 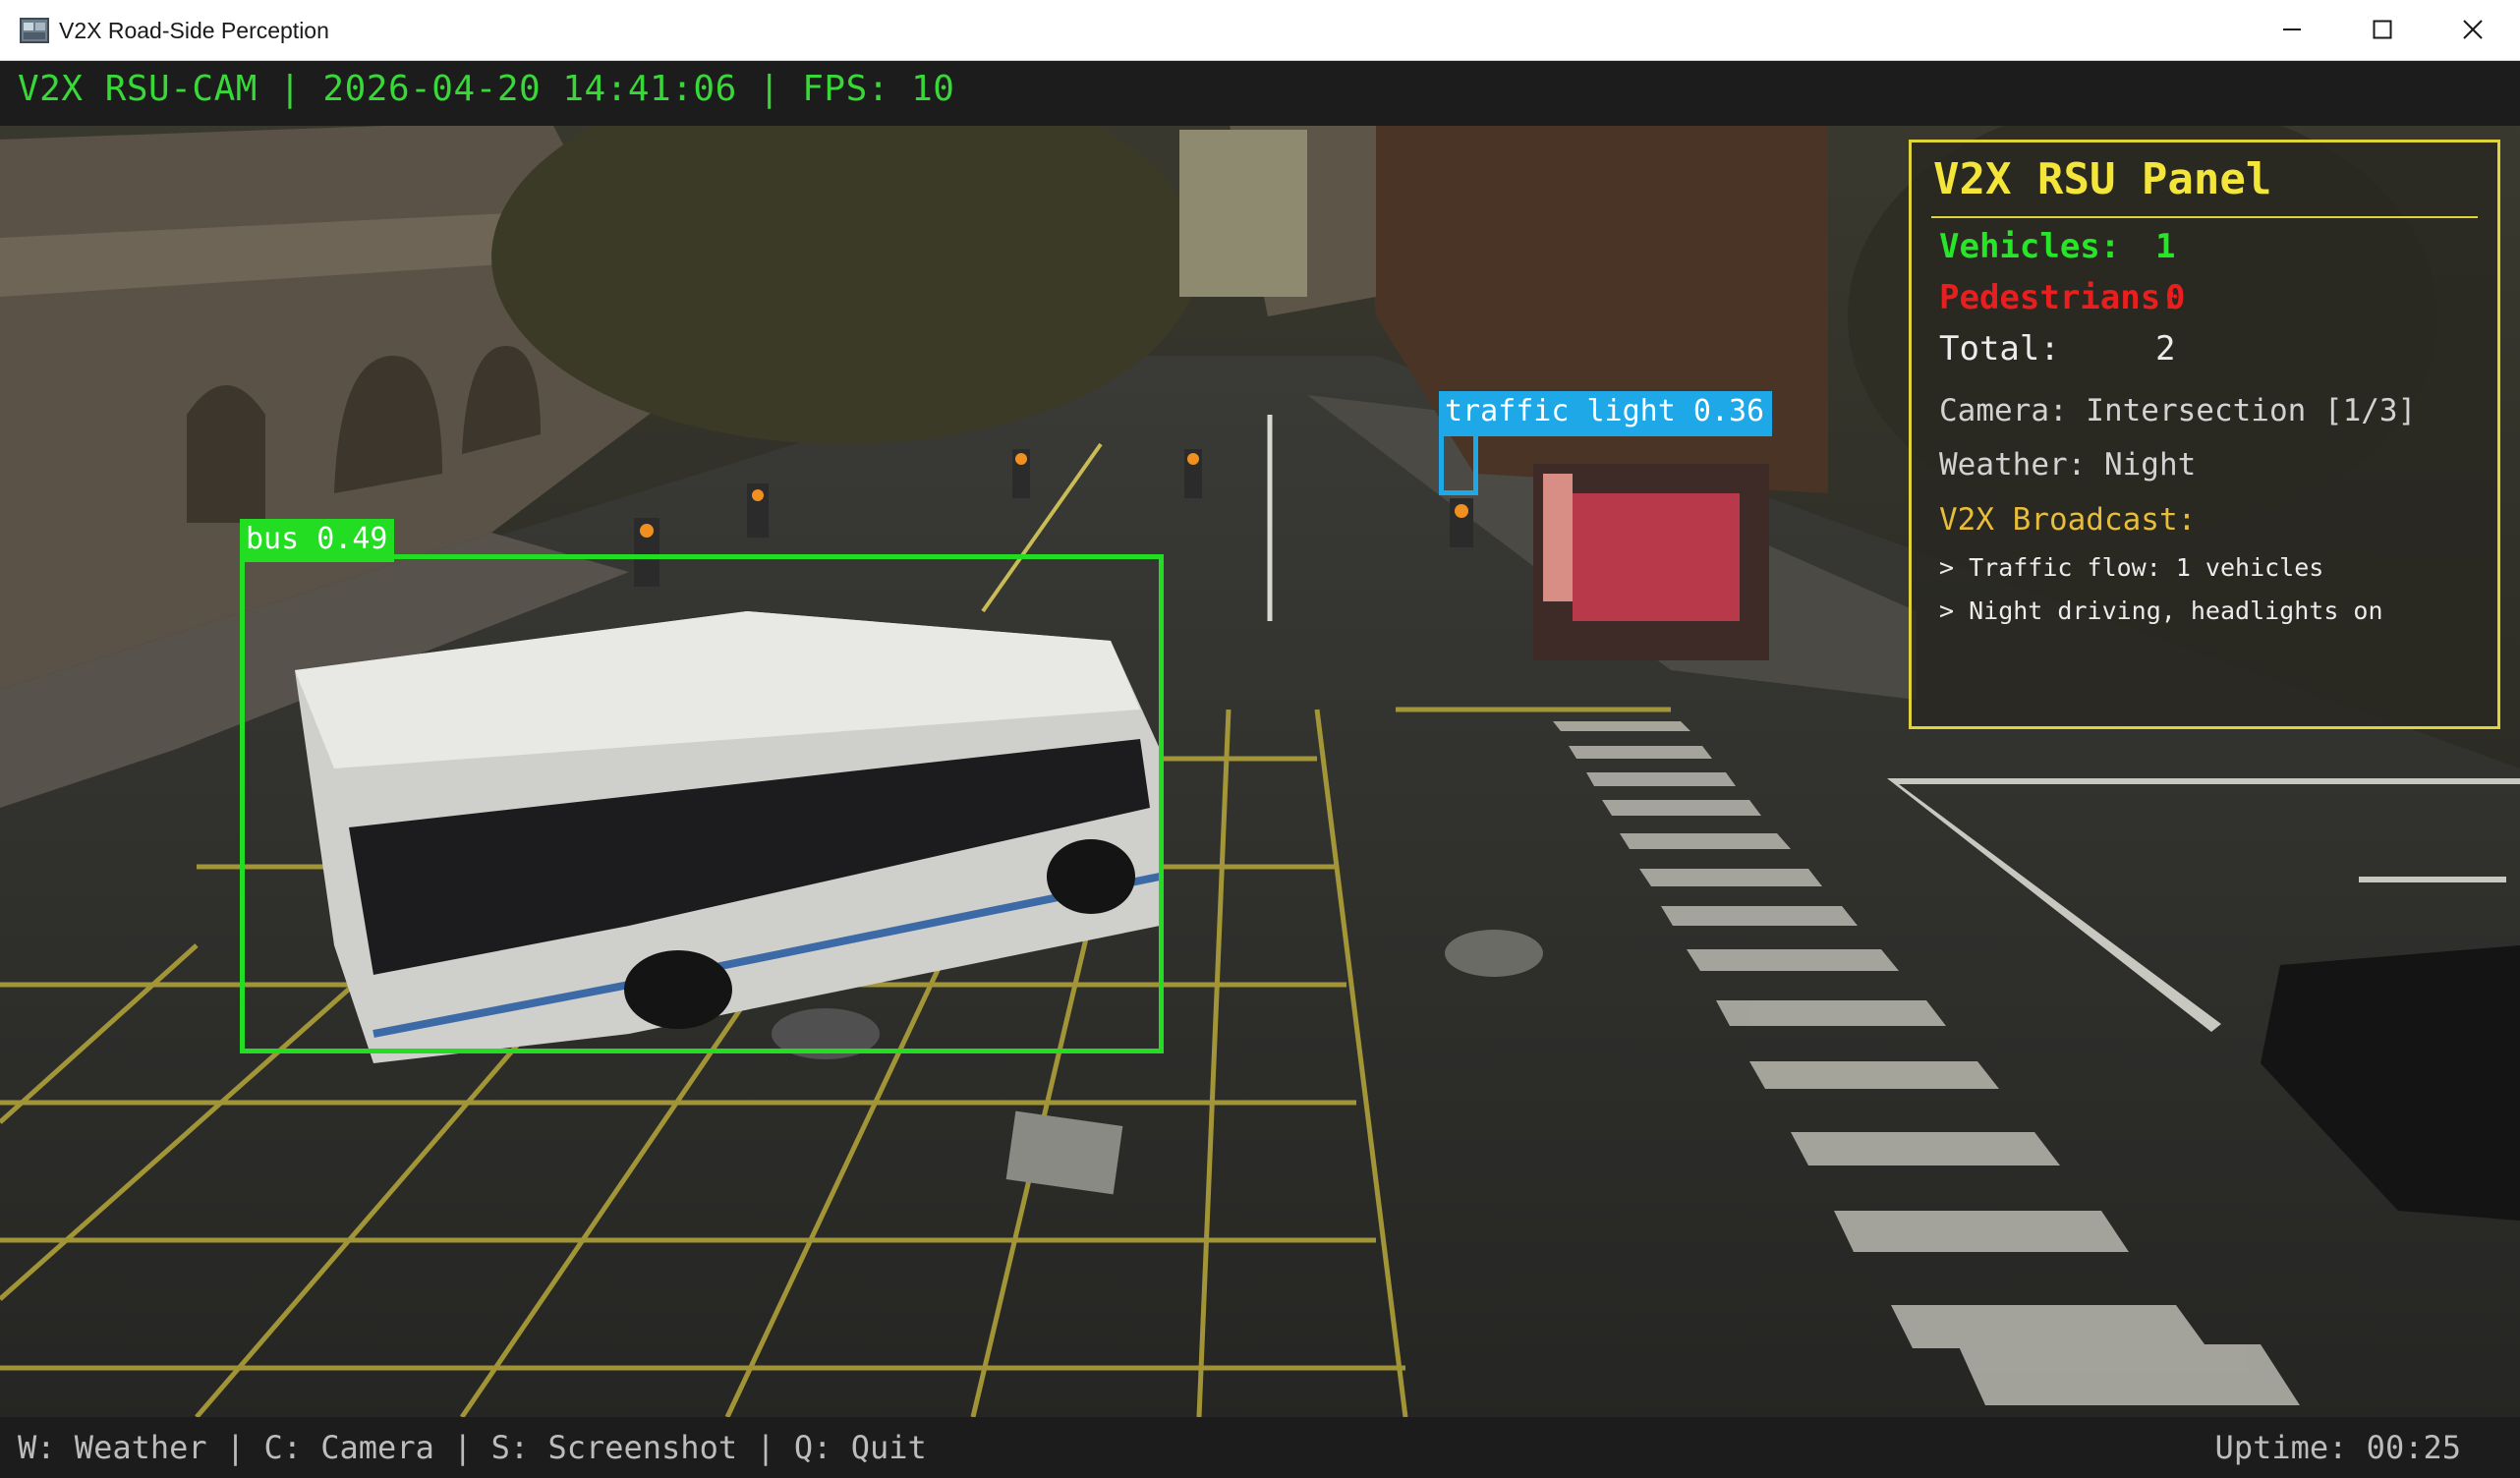 I want to click on bus-detection-box, so click(x=702, y=803).